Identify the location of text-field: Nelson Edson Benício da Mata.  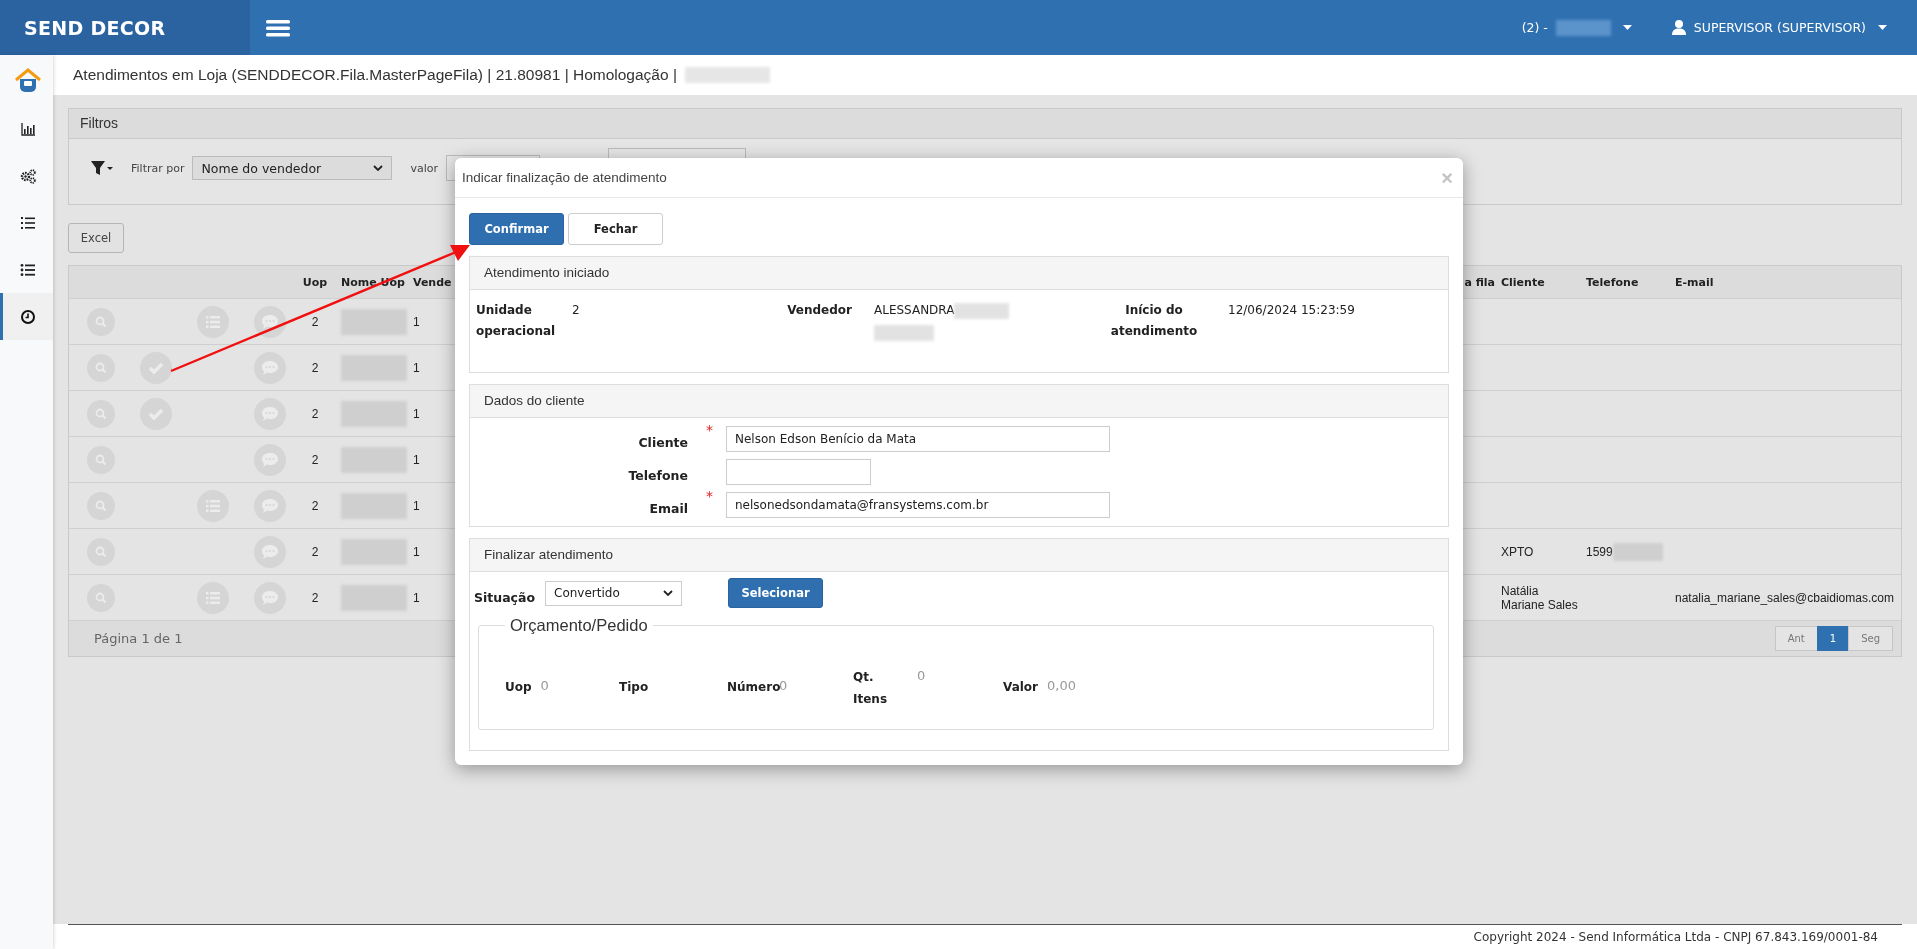
(918, 439).